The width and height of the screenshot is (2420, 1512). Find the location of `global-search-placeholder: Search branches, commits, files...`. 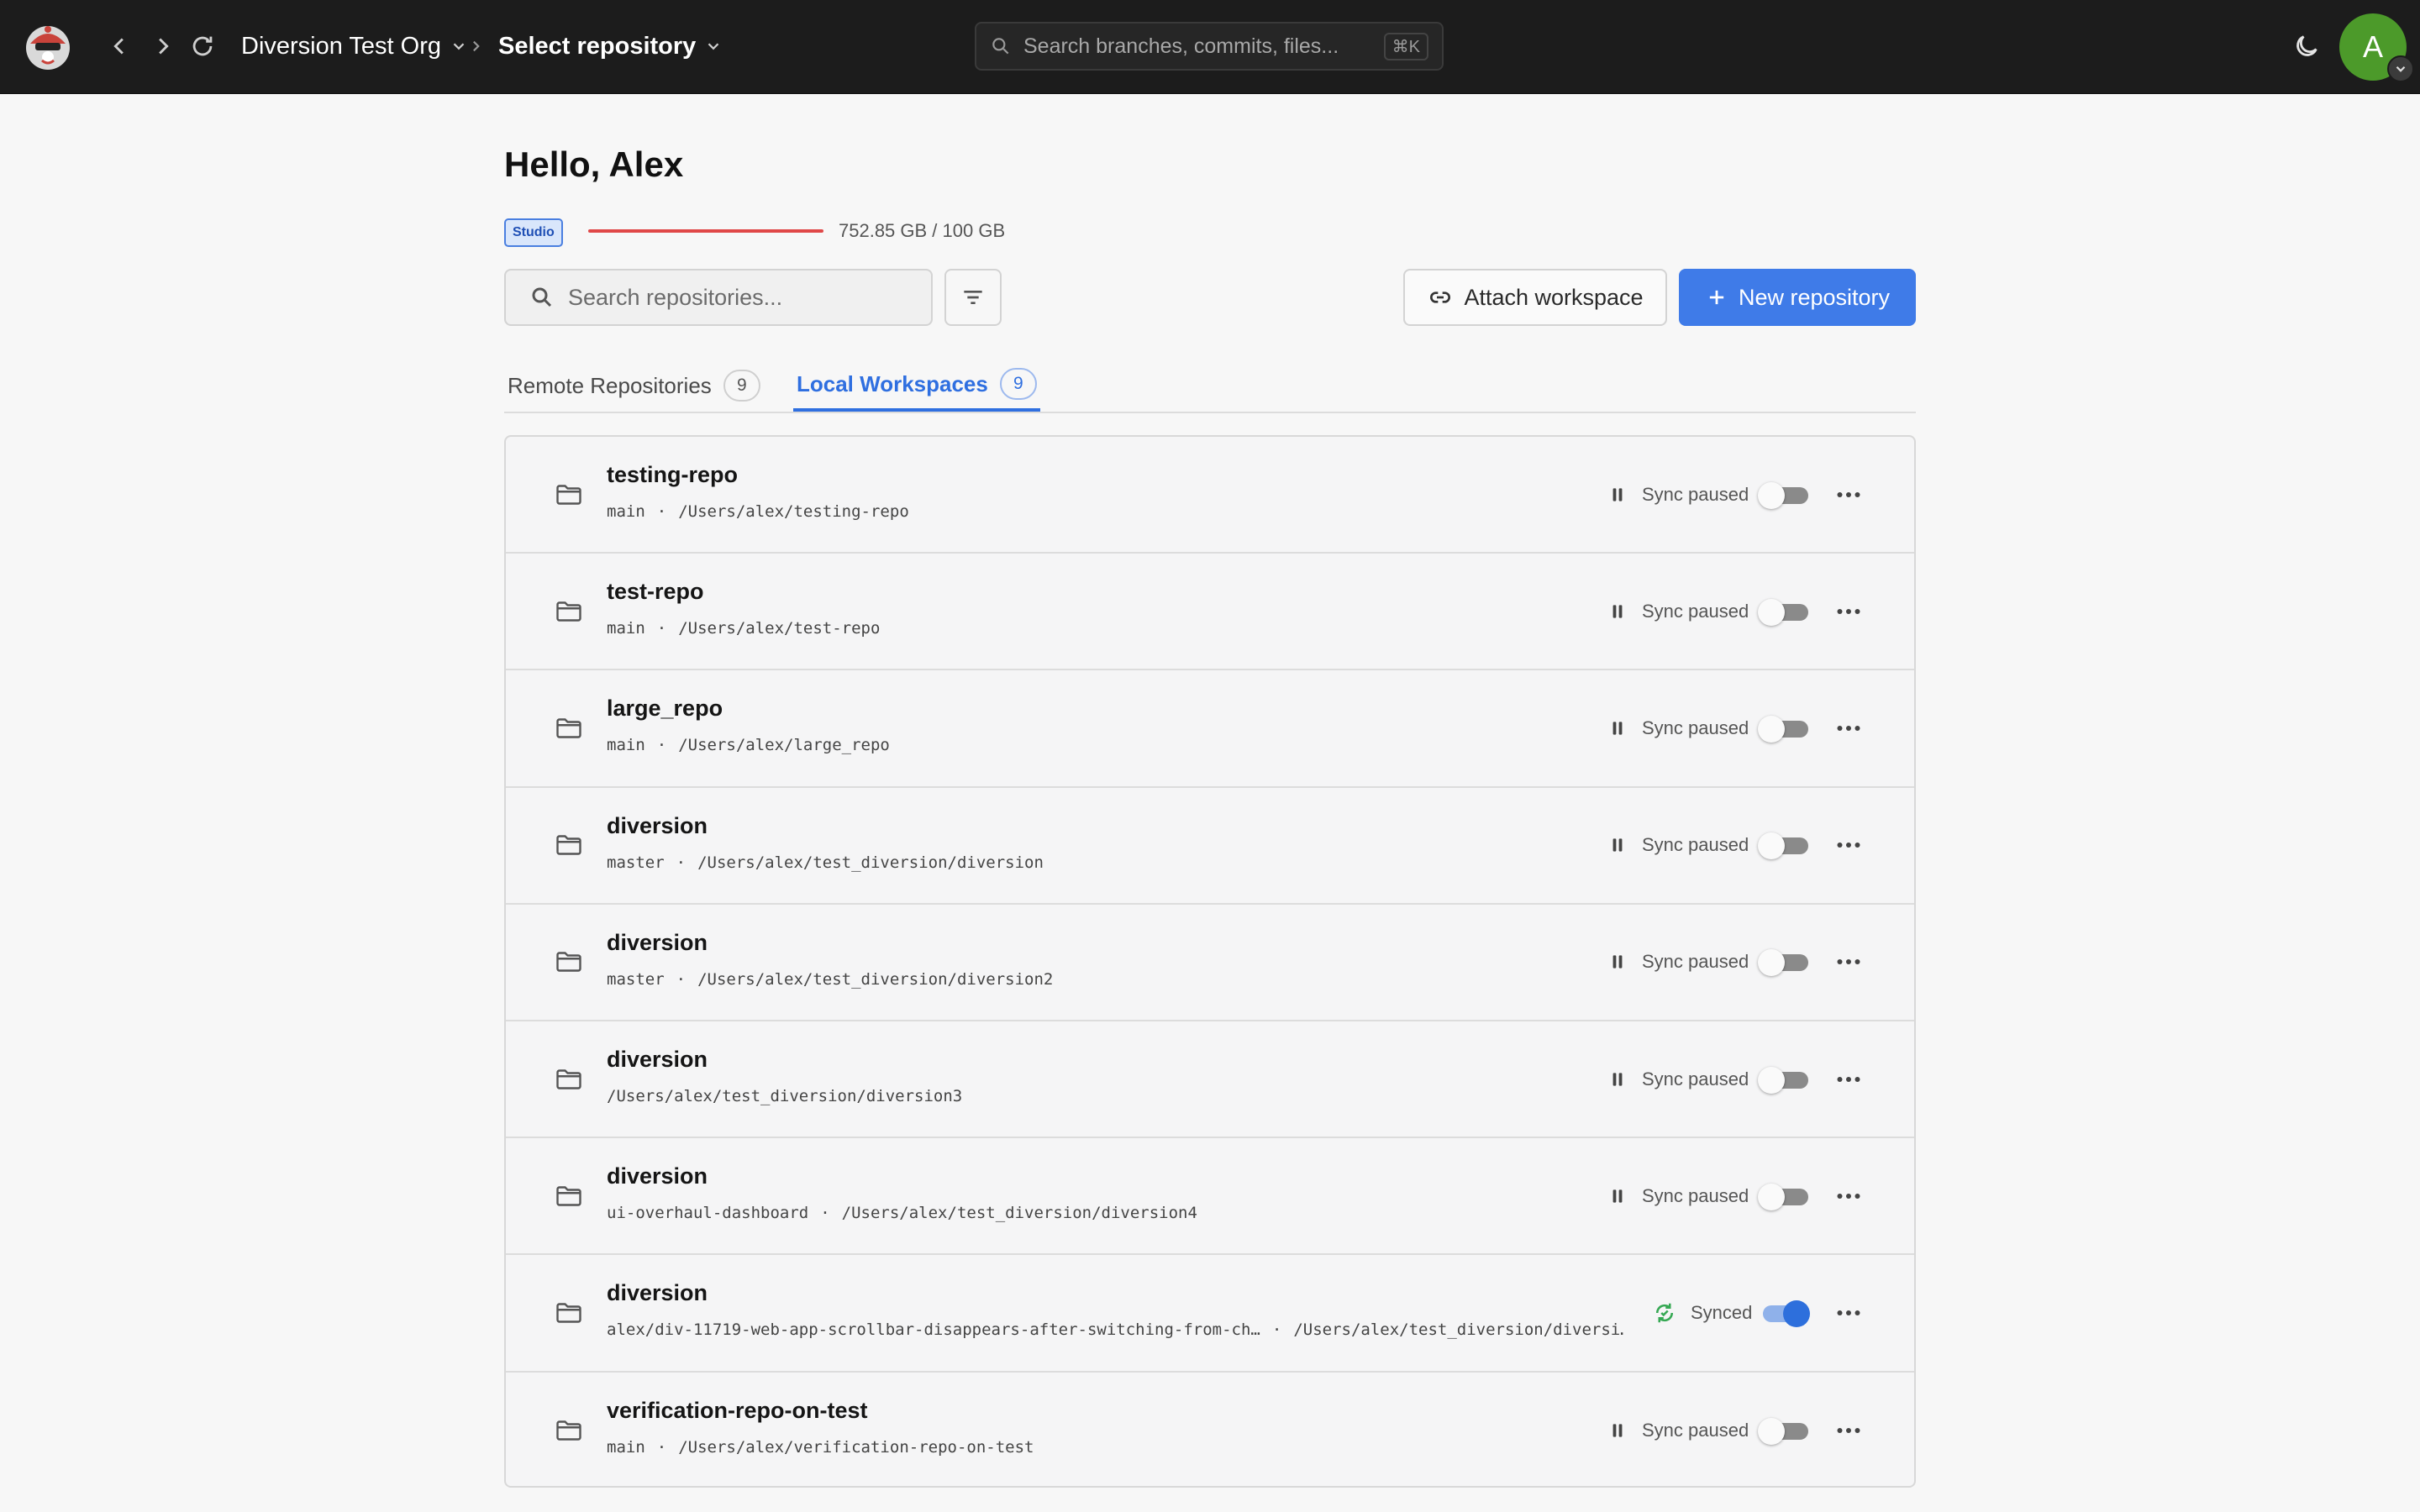

global-search-placeholder: Search branches, commits, files... is located at coordinates (1181, 46).